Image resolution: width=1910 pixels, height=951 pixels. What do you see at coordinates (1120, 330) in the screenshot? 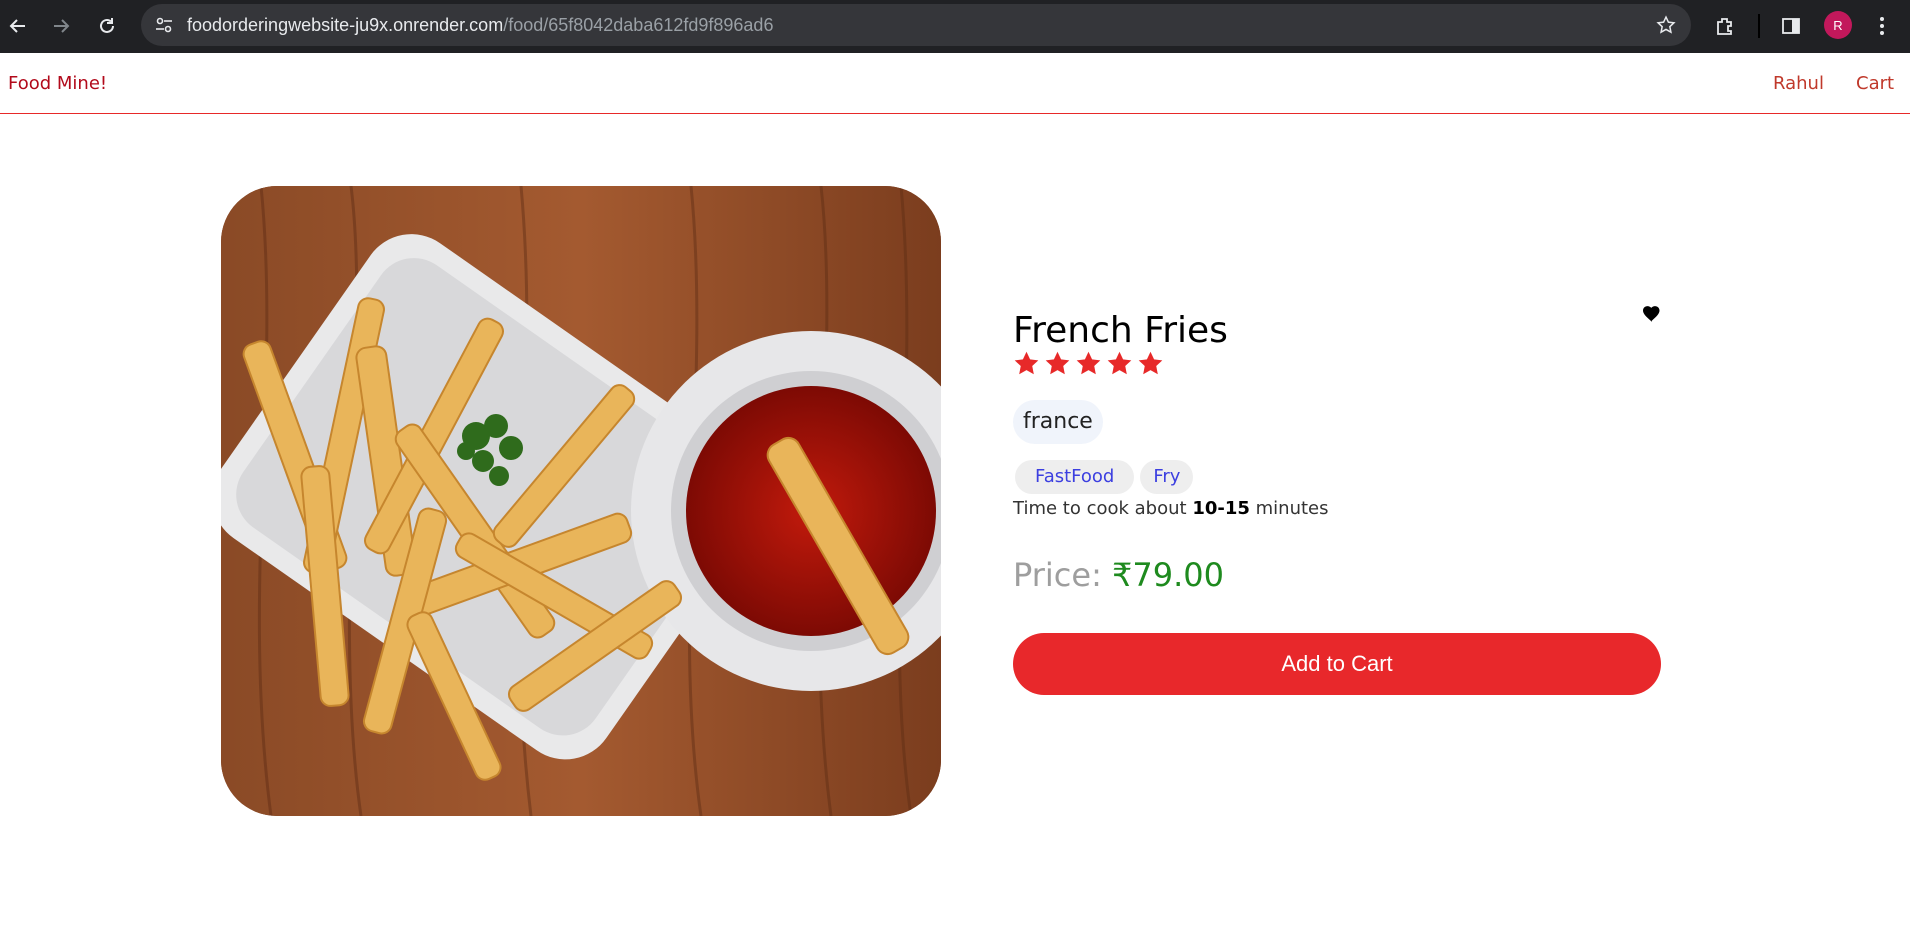
I see `food-name: French Fries` at bounding box center [1120, 330].